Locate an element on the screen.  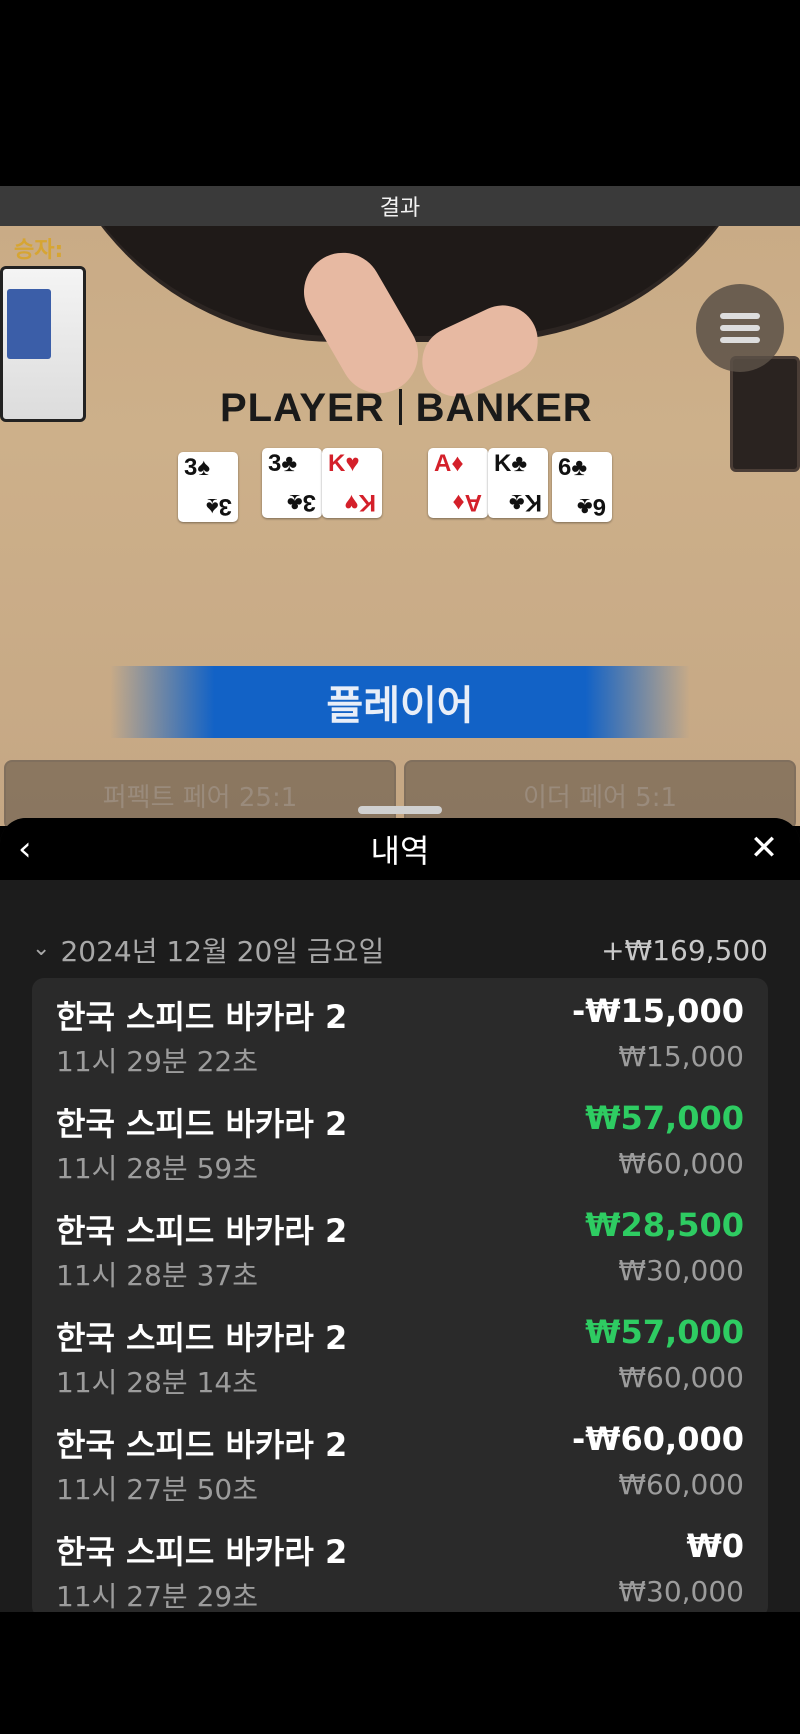
card-rank-suit: 3♣ is located at coordinates (283, 463).